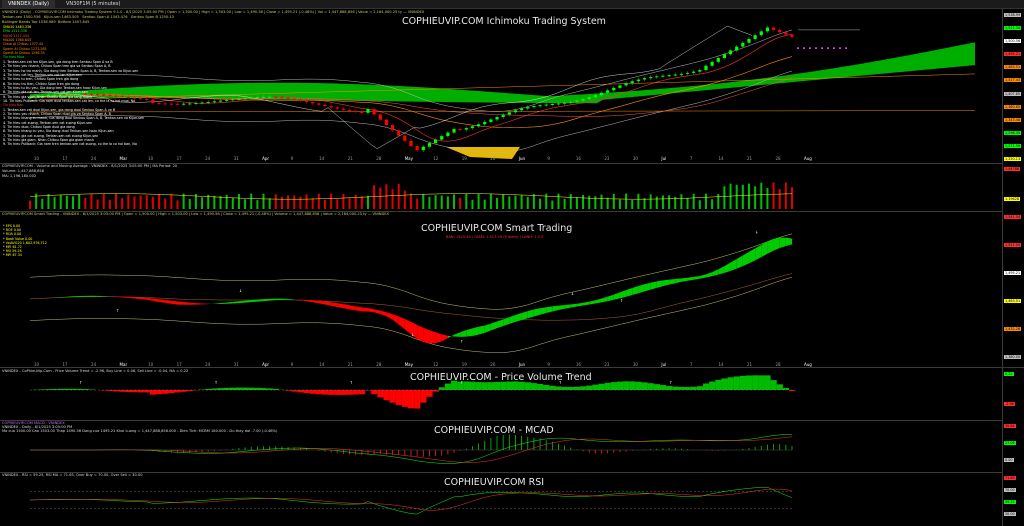 The width and height of the screenshot is (1024, 526). Describe the element at coordinates (409, 158) in the screenshot. I see `date-tick-13: May` at that location.